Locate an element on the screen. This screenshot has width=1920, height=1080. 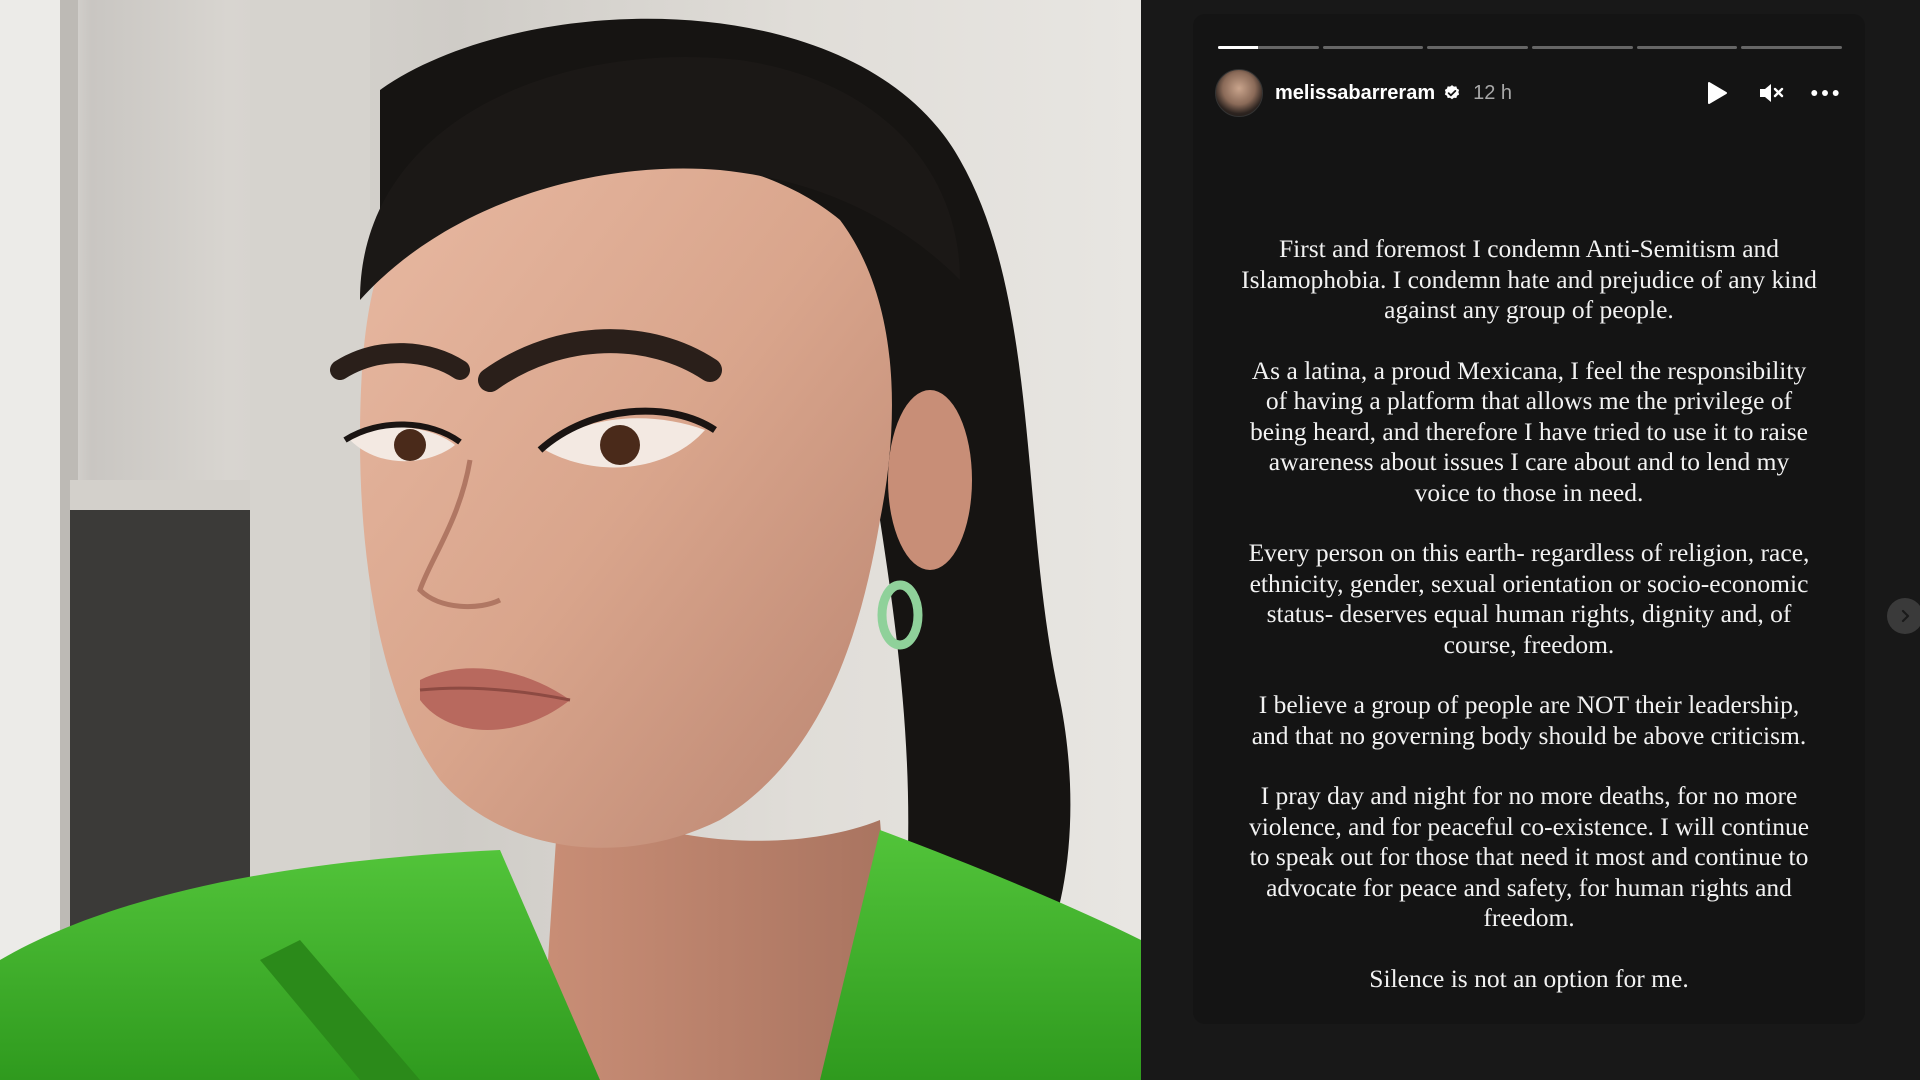
mute-button is located at coordinates (1771, 93).